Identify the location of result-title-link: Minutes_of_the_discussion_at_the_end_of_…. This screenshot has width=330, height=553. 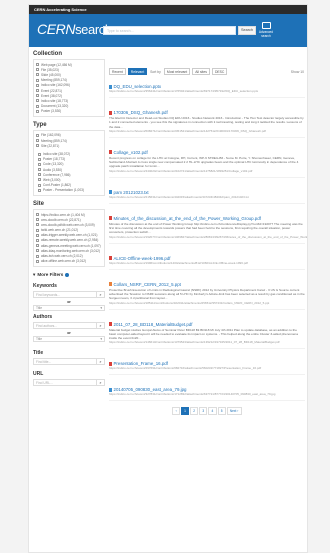
(207, 218).